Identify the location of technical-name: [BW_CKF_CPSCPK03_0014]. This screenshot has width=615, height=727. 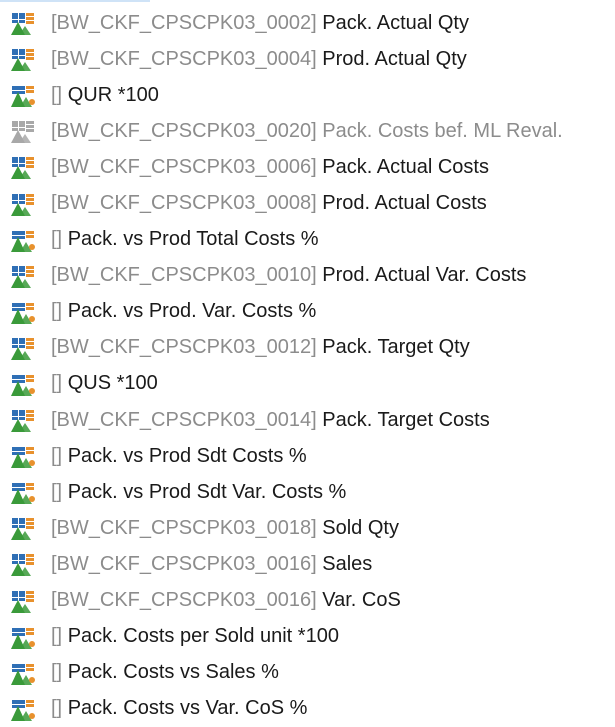
(184, 419).